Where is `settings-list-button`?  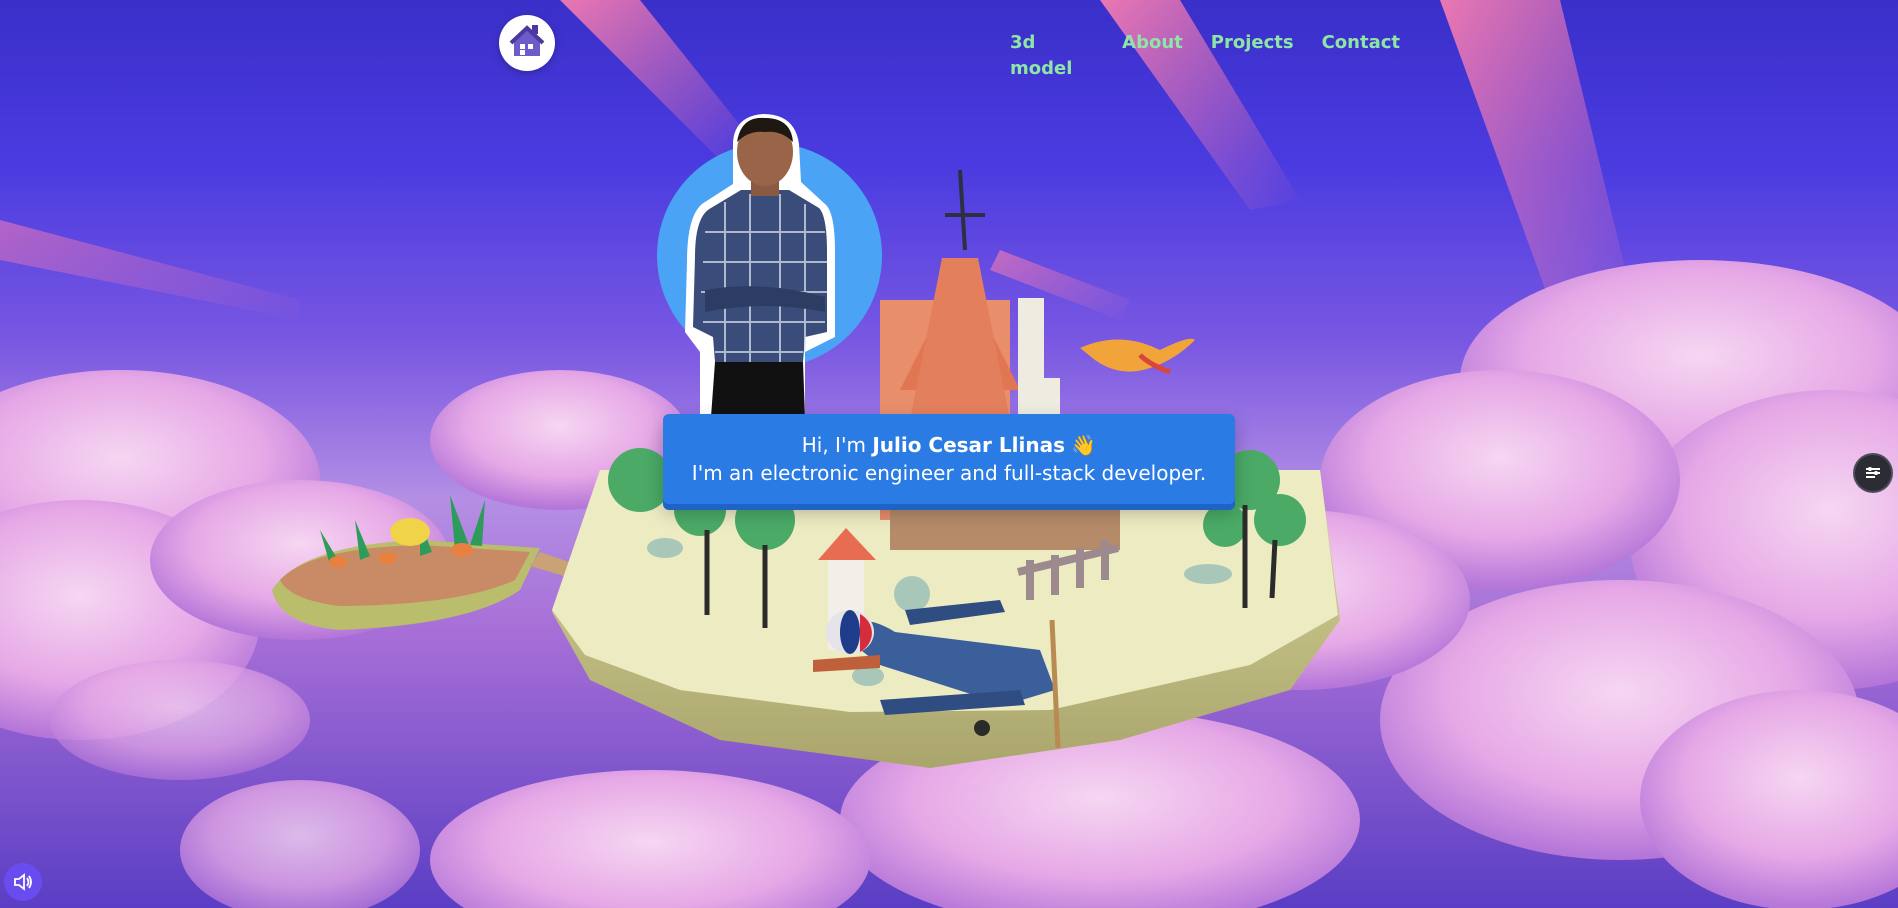
settings-list-button is located at coordinates (1873, 473).